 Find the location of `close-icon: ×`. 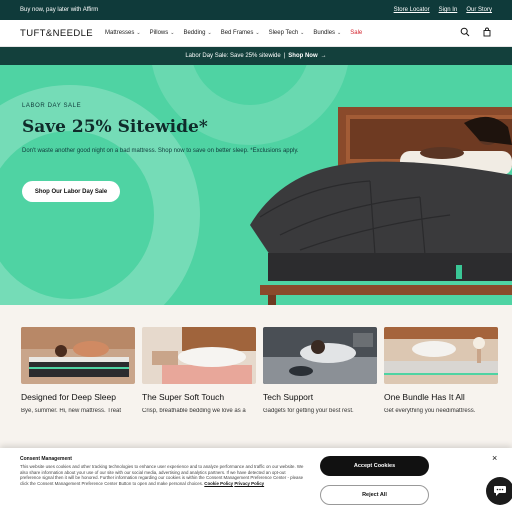

close-icon: × is located at coordinates (494, 458).